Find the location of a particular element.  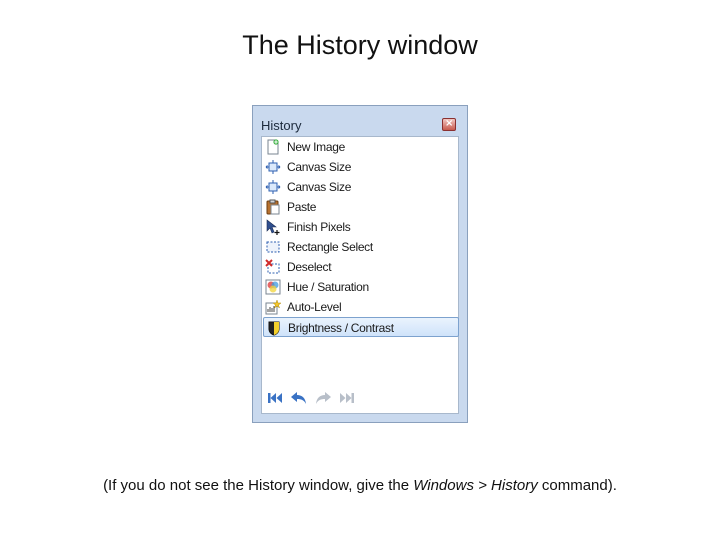

history-item-label: Rectangle Select is located at coordinates (330, 247).